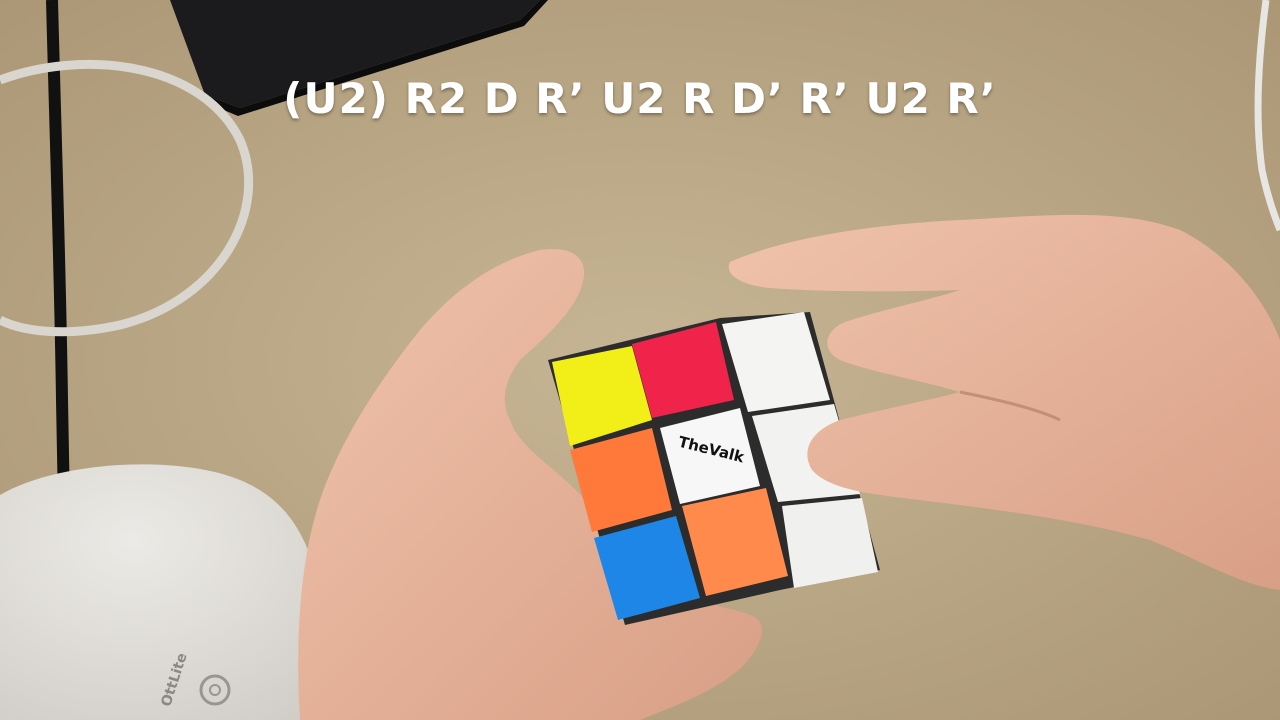 This screenshot has width=1280, height=720. Describe the element at coordinates (640, 98) in the screenshot. I see `algorithm-caption: (U2) R2 D R’ U2 R D’ R’ U2 R’` at that location.